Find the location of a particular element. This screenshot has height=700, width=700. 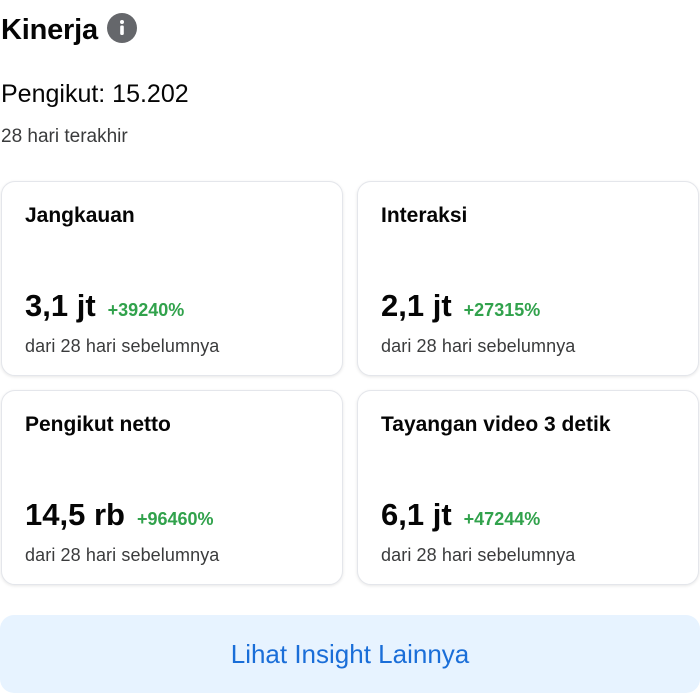

see-more-insights-label: Lihat Insight Lainnya is located at coordinates (350, 653).